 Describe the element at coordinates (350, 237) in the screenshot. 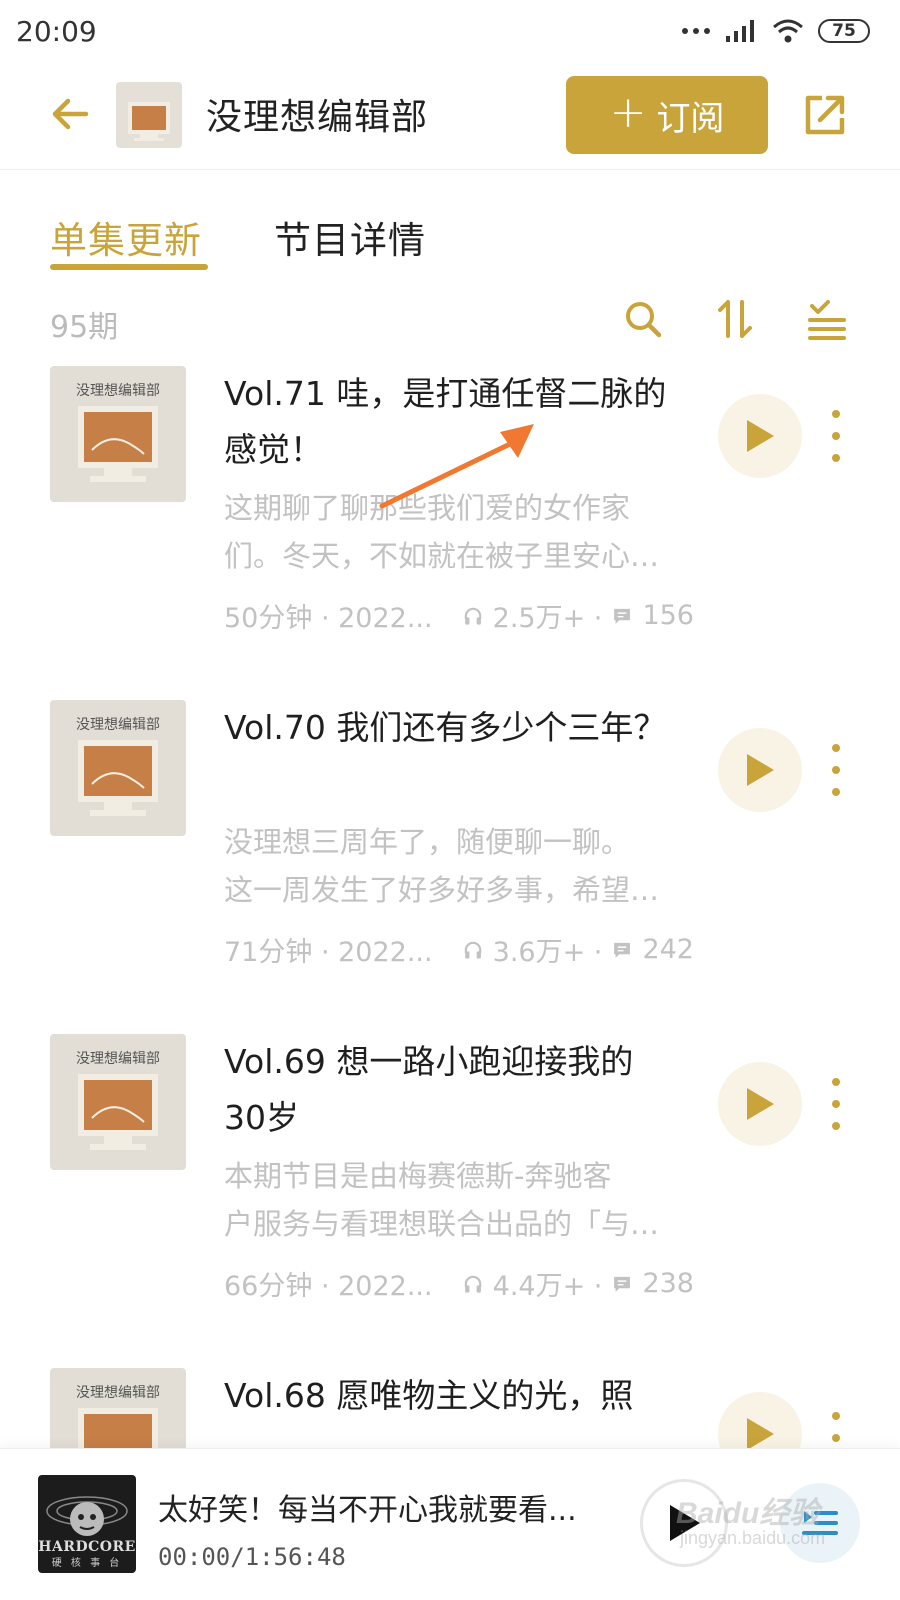

I see `tab-details: 节目详情` at that location.